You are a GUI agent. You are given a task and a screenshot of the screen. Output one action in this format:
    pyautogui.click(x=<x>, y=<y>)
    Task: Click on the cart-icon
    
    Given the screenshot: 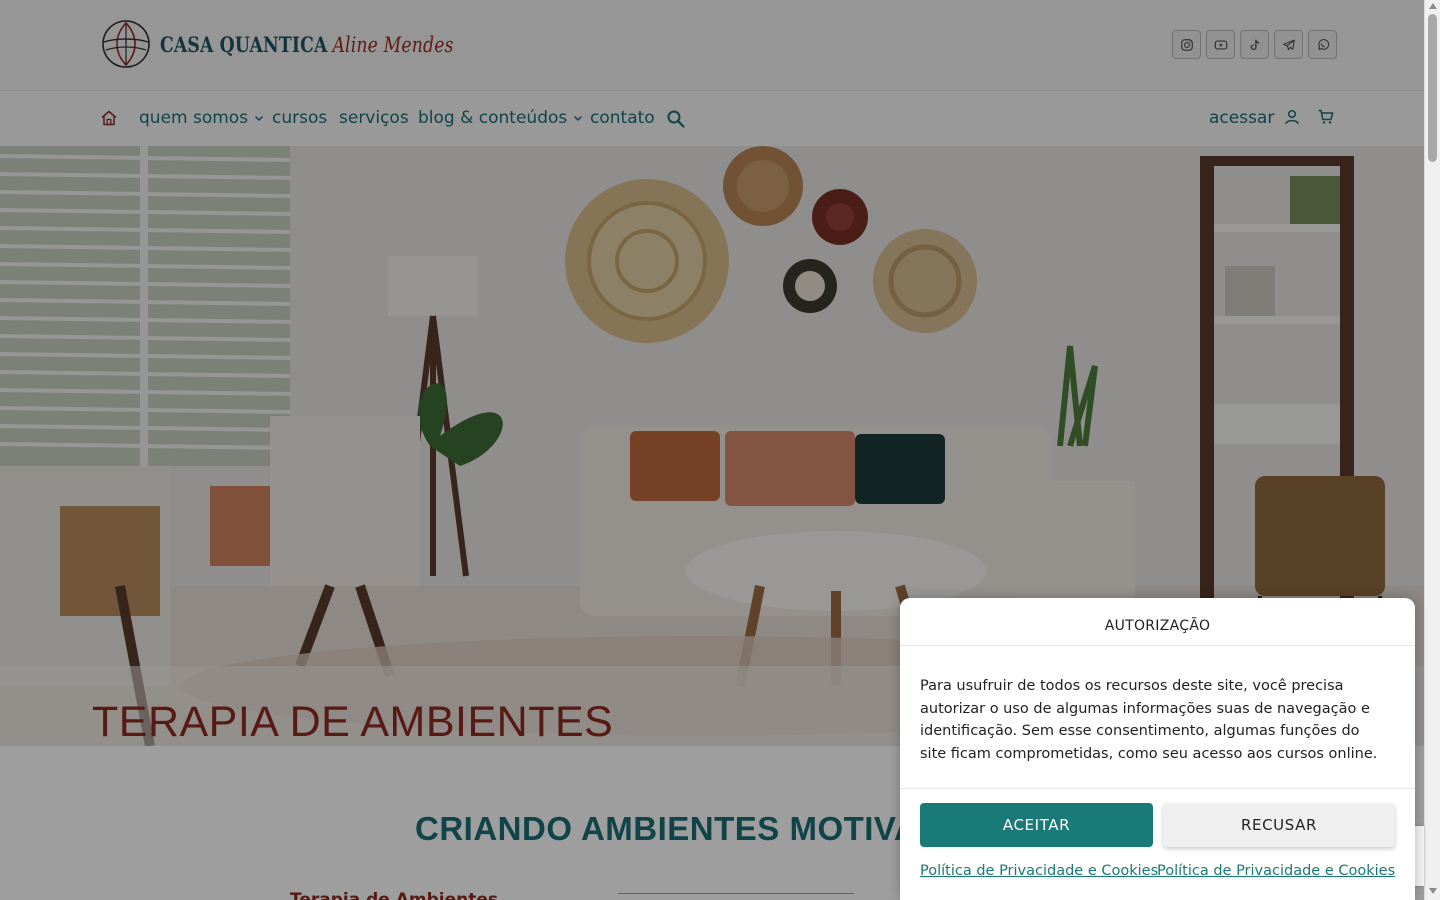 What is the action you would take?
    pyautogui.click(x=1326, y=117)
    